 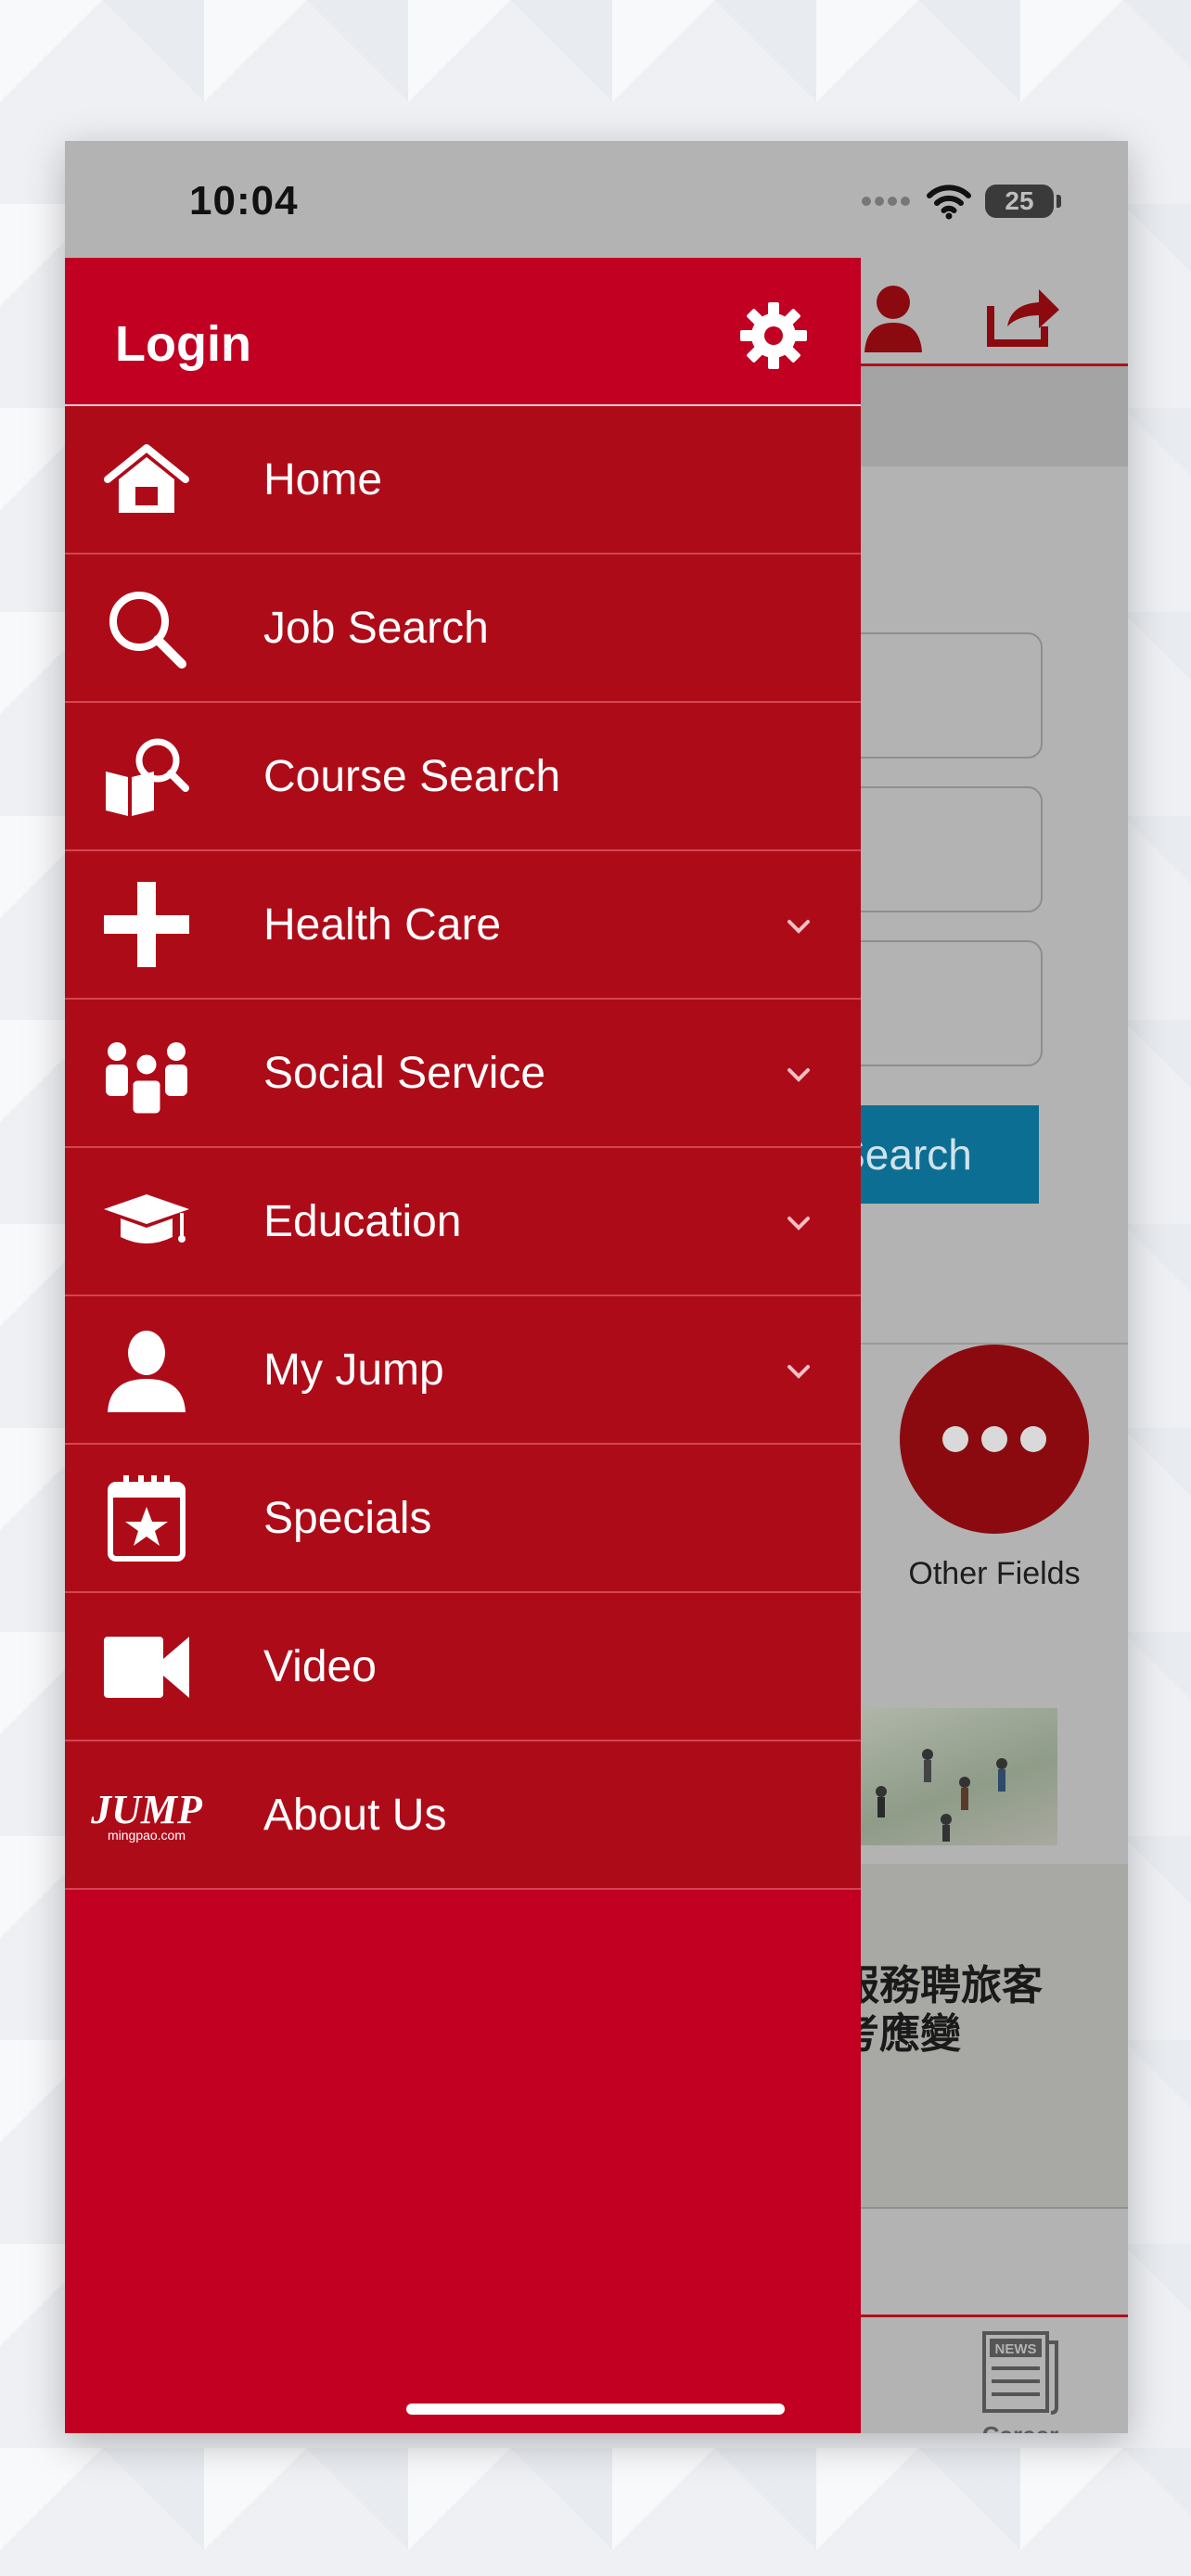 What do you see at coordinates (773, 336) in the screenshot?
I see `gear-icon` at bounding box center [773, 336].